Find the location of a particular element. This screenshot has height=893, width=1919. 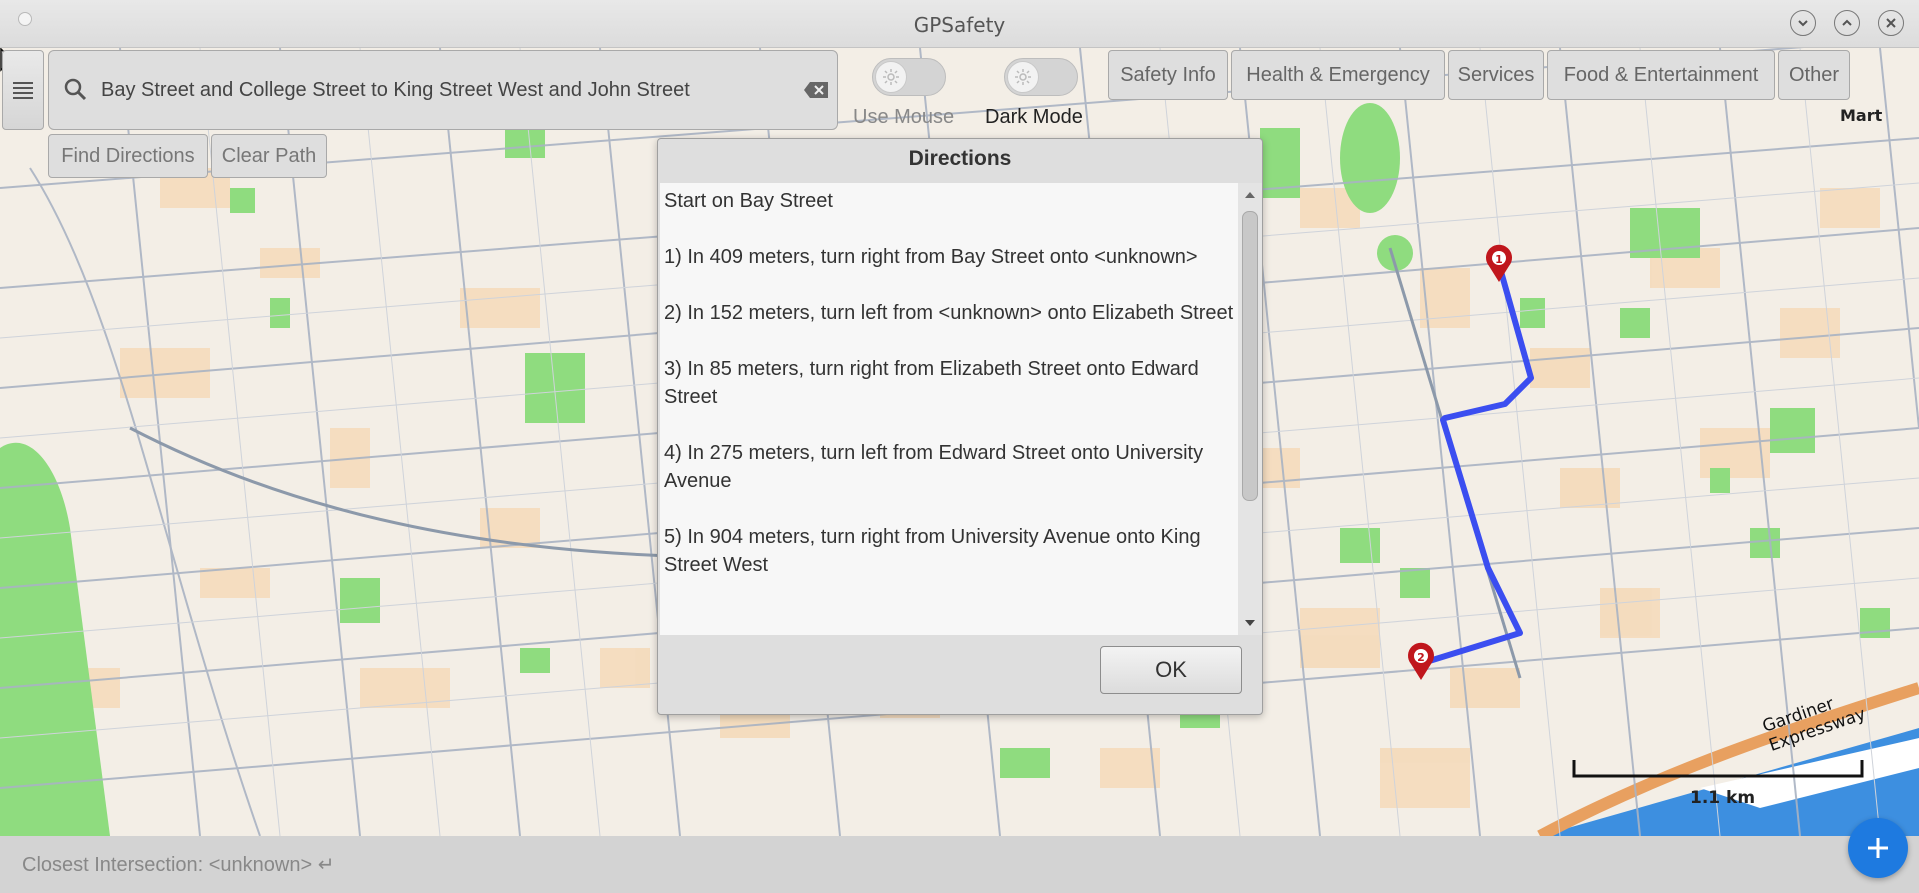

close-icon is located at coordinates (1891, 23).